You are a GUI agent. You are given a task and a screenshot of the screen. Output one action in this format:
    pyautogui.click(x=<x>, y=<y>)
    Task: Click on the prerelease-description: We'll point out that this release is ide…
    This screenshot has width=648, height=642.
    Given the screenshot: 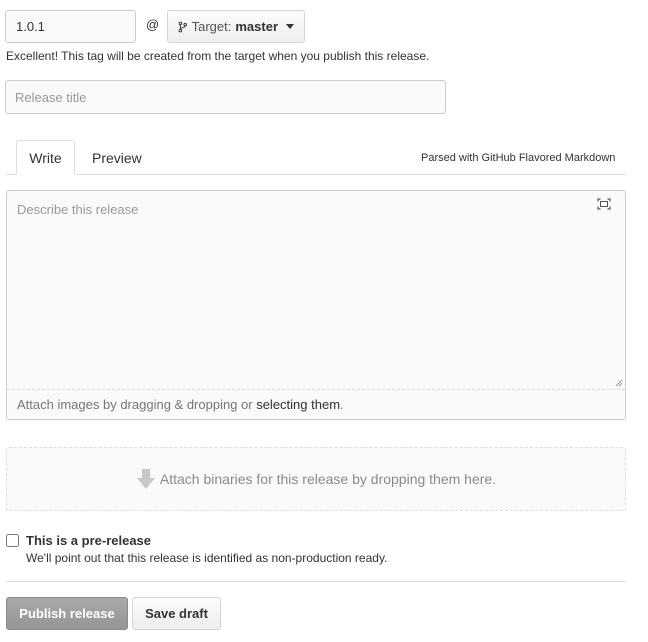 What is the action you would take?
    pyautogui.click(x=207, y=558)
    